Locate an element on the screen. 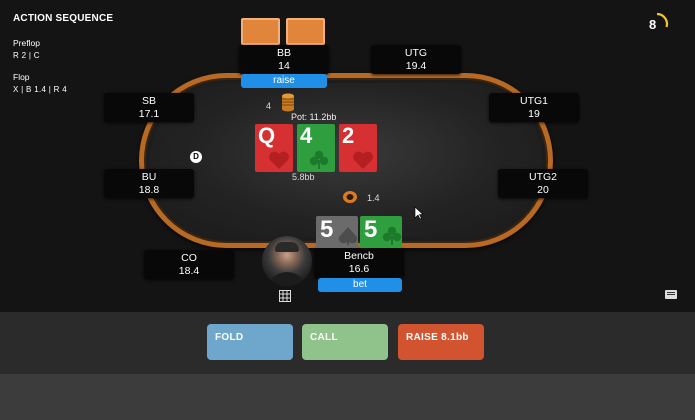 The height and width of the screenshot is (420, 695). board-card-2: 4 is located at coordinates (316, 147).